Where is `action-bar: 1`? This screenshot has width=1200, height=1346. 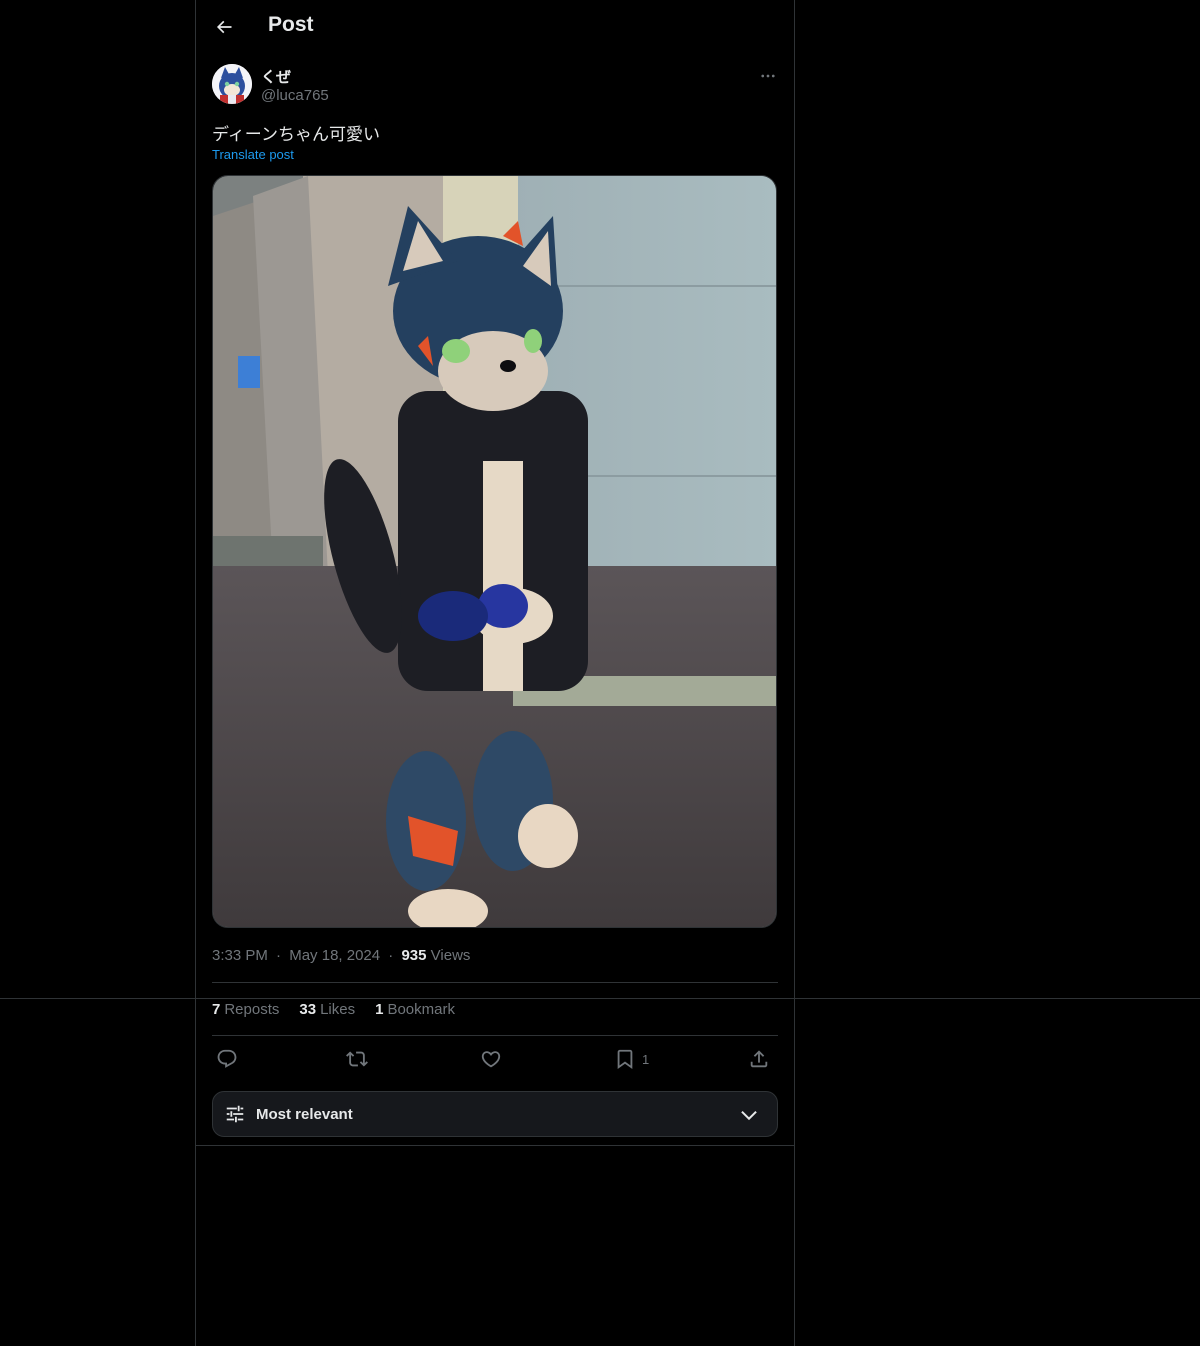 action-bar: 1 is located at coordinates (495, 1060).